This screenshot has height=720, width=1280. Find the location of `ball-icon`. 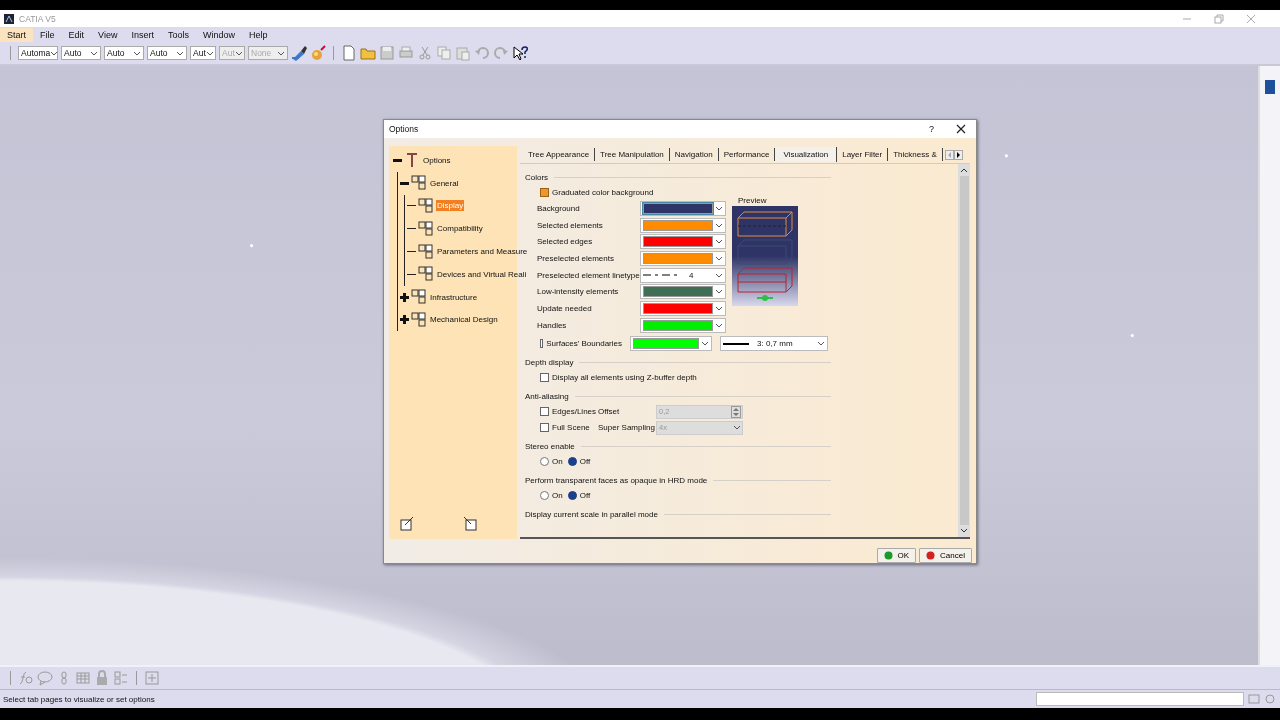

ball-icon is located at coordinates (318, 53).